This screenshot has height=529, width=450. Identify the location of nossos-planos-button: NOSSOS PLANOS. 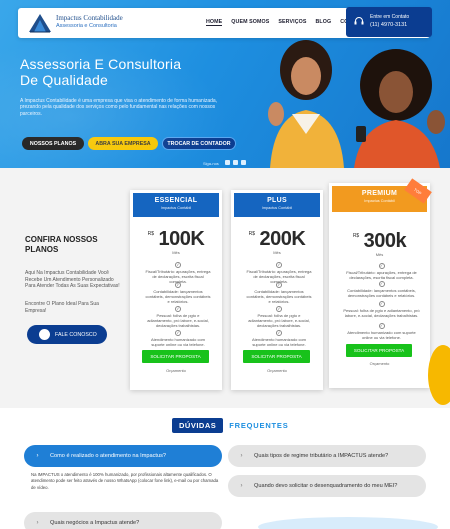
(53, 143).